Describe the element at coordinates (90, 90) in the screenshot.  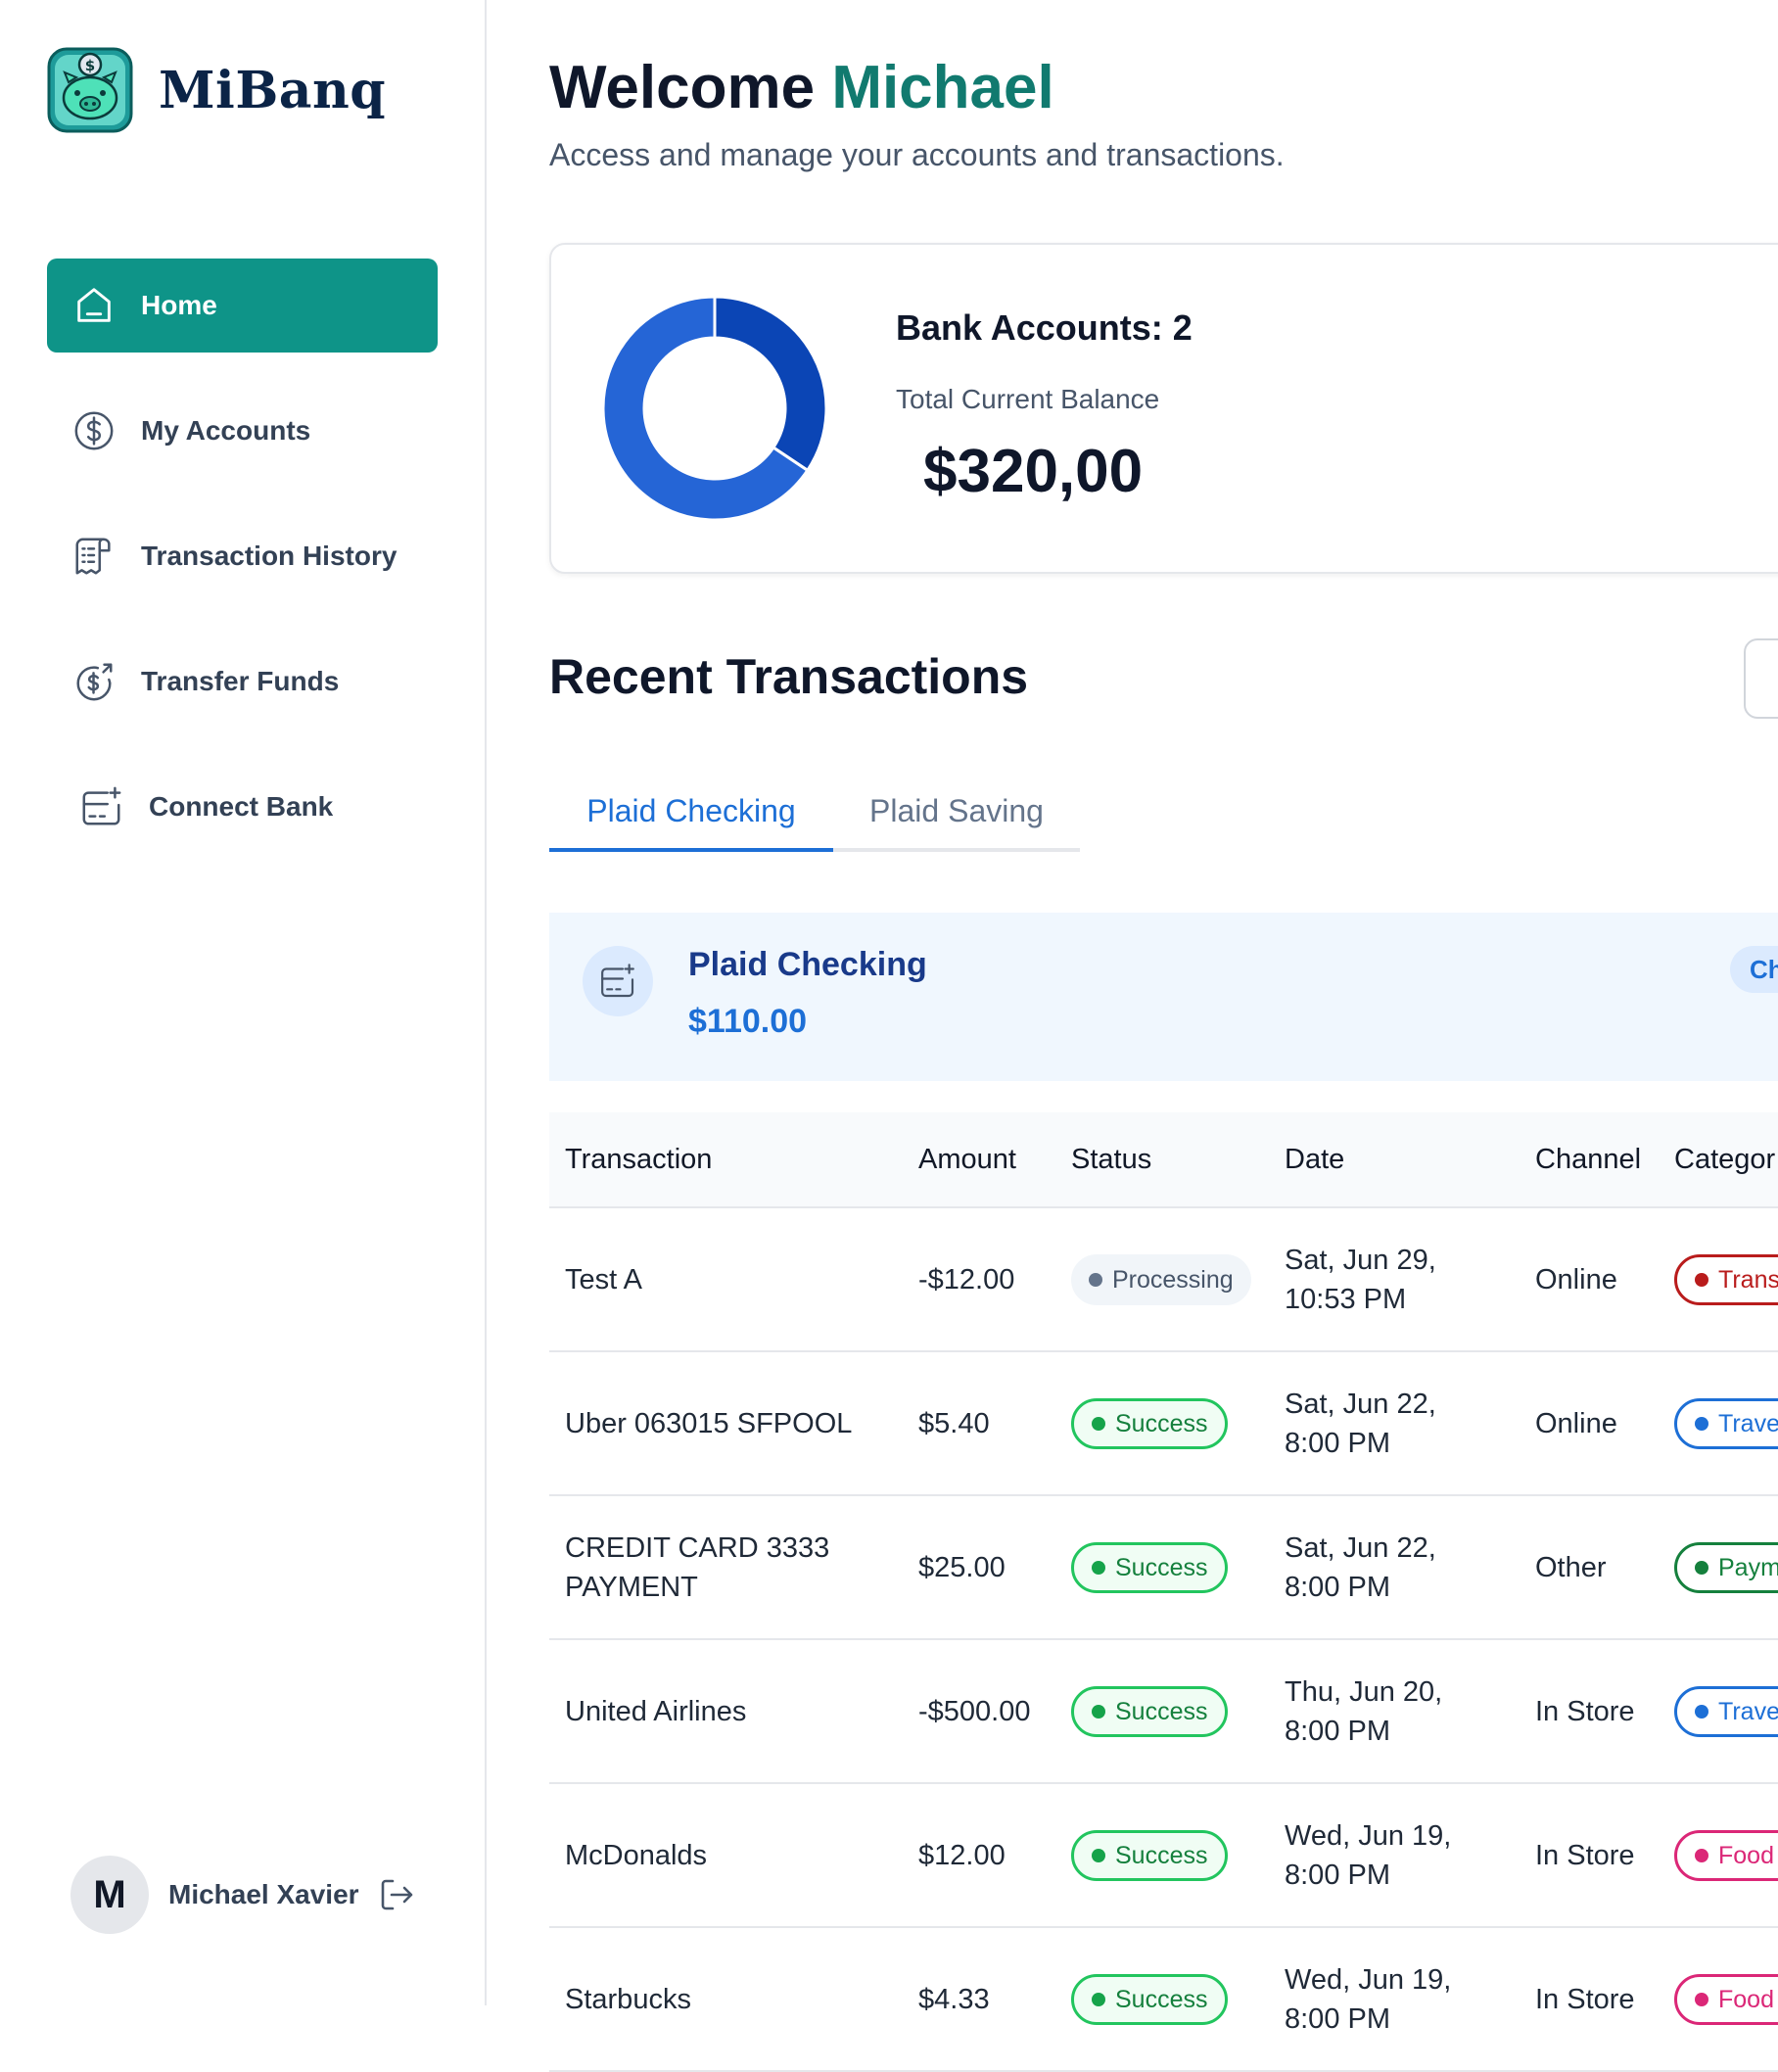
I see `piggy-bank-icon: $` at that location.